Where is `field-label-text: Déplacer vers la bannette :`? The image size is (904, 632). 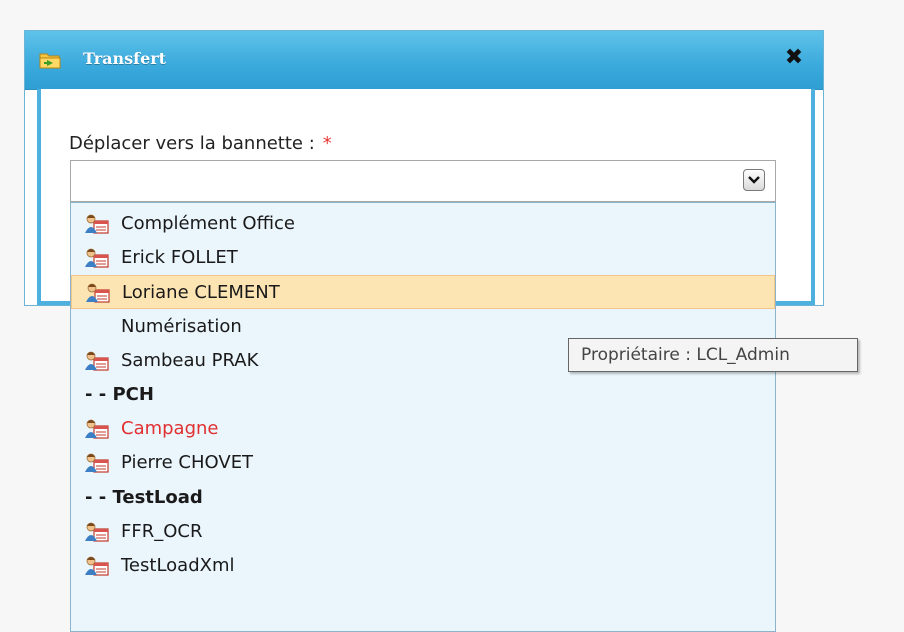 field-label-text: Déplacer vers la bannette : is located at coordinates (192, 143).